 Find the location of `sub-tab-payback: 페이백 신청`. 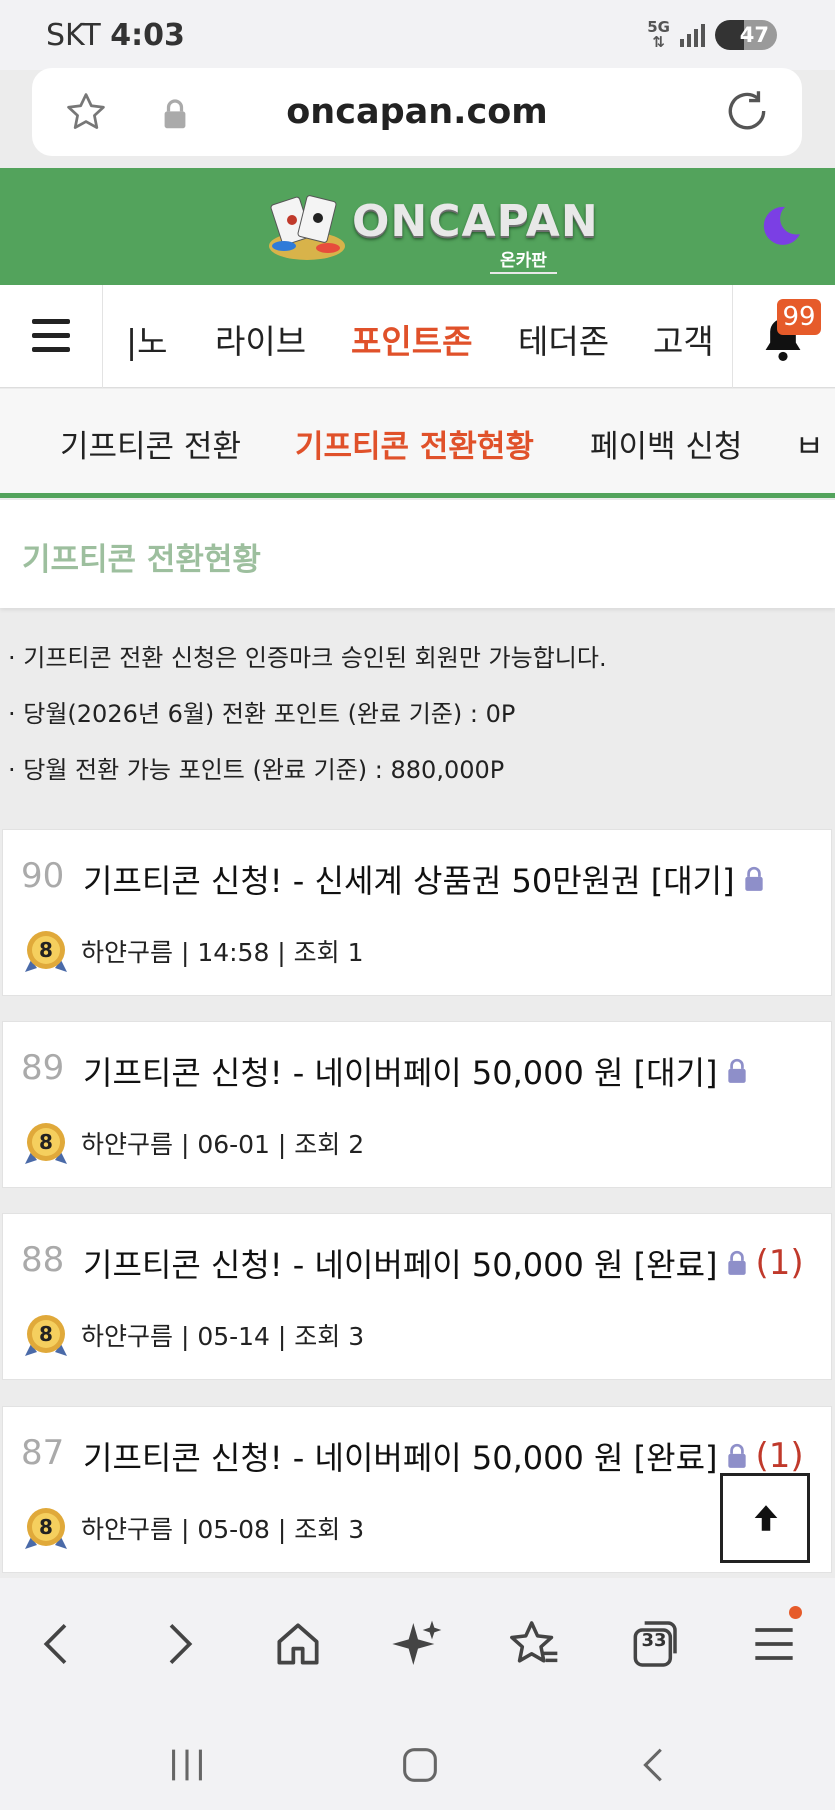

sub-tab-payback: 페이백 신청 is located at coordinates (666, 443).